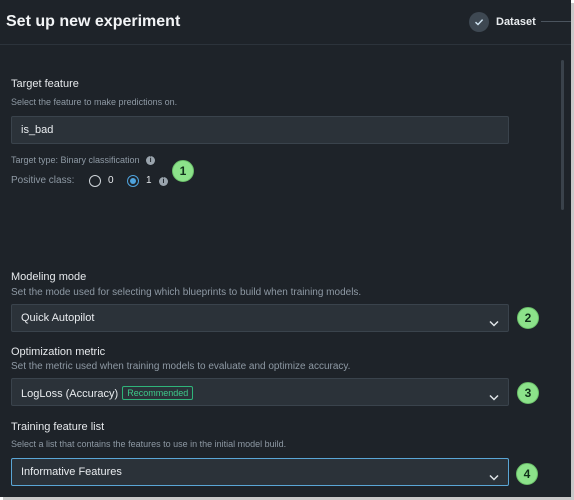  Describe the element at coordinates (260, 472) in the screenshot. I see `training-feature-list-select: Informative Features` at that location.